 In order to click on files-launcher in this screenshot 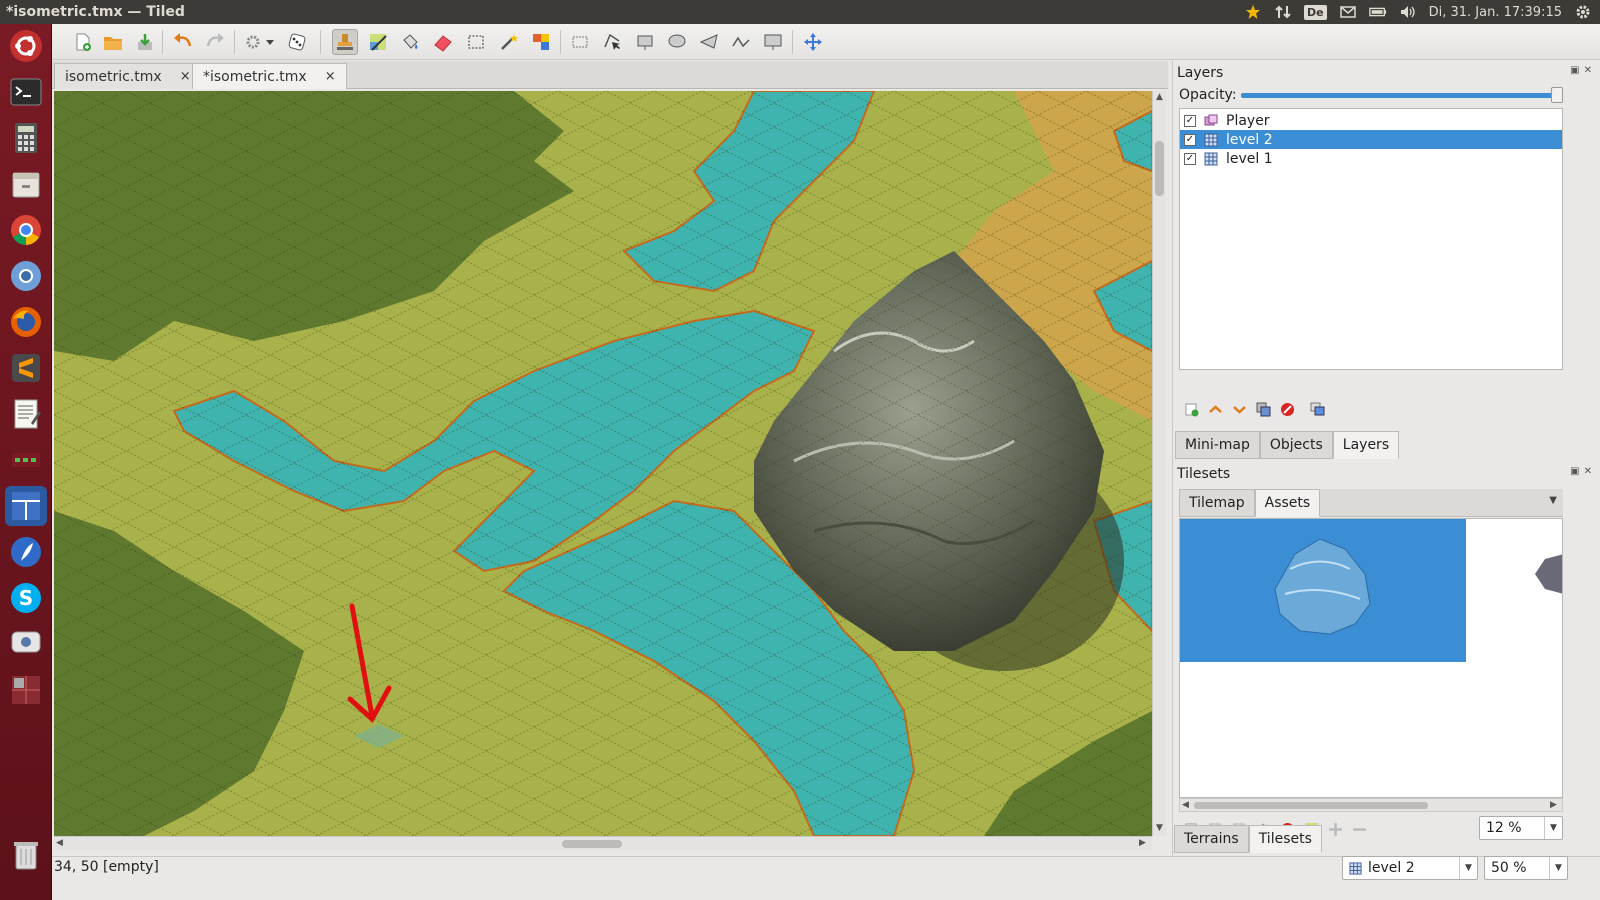, I will do `click(26, 184)`.